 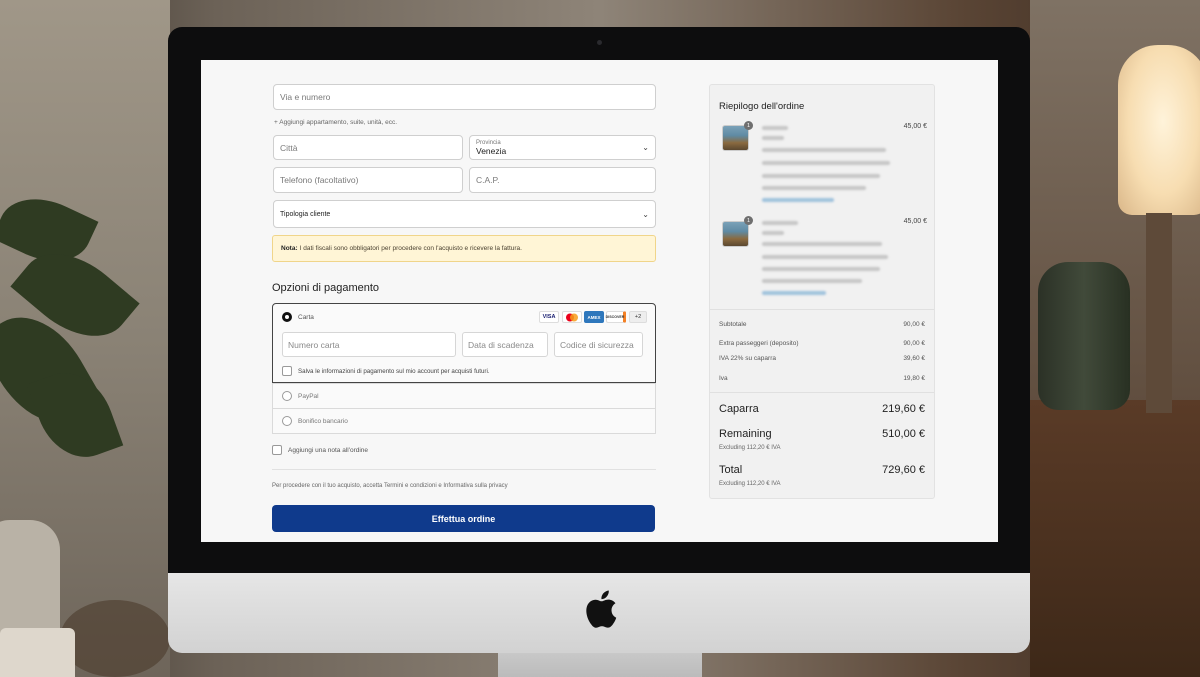 What do you see at coordinates (491, 150) in the screenshot?
I see `province-value: Venezia` at bounding box center [491, 150].